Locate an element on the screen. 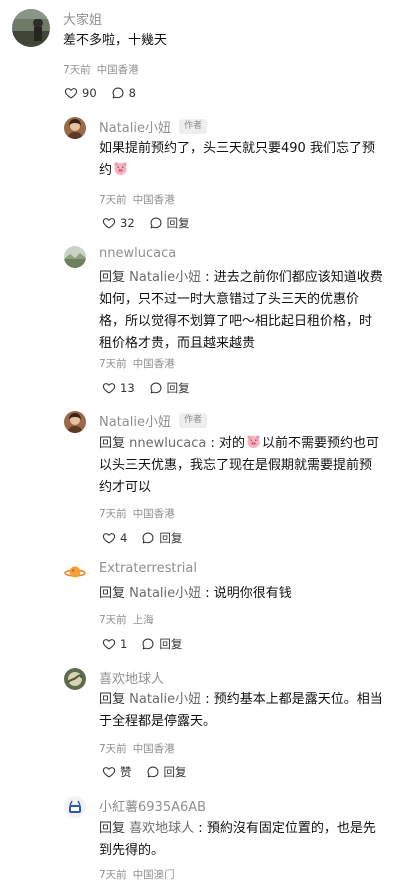 The width and height of the screenshot is (415, 892). comment-author-name: nnewlucaca is located at coordinates (137, 253).